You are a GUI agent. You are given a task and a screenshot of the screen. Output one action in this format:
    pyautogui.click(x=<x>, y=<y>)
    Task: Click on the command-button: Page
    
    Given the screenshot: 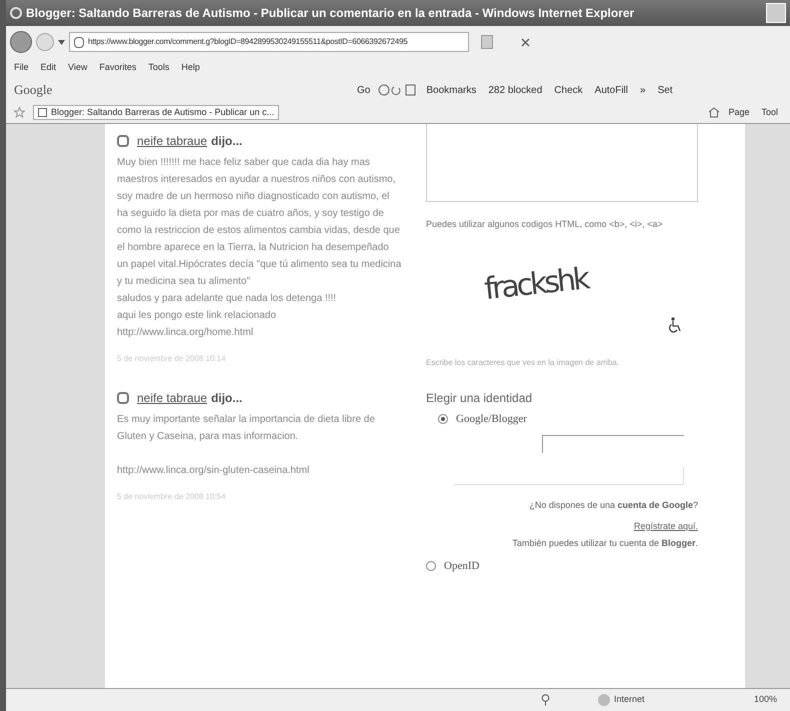 What is the action you would take?
    pyautogui.click(x=739, y=113)
    